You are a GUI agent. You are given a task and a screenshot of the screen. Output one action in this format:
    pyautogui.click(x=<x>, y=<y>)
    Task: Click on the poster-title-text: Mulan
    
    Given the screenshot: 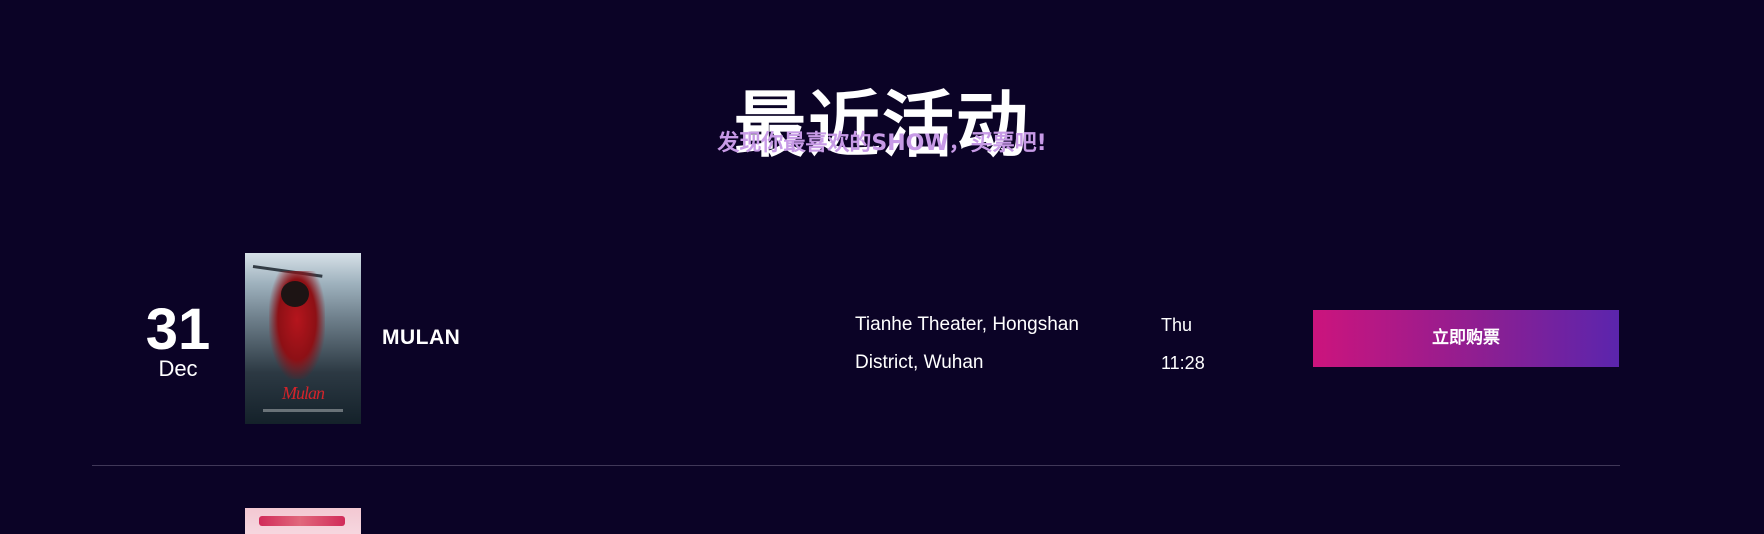 What is the action you would take?
    pyautogui.click(x=303, y=393)
    